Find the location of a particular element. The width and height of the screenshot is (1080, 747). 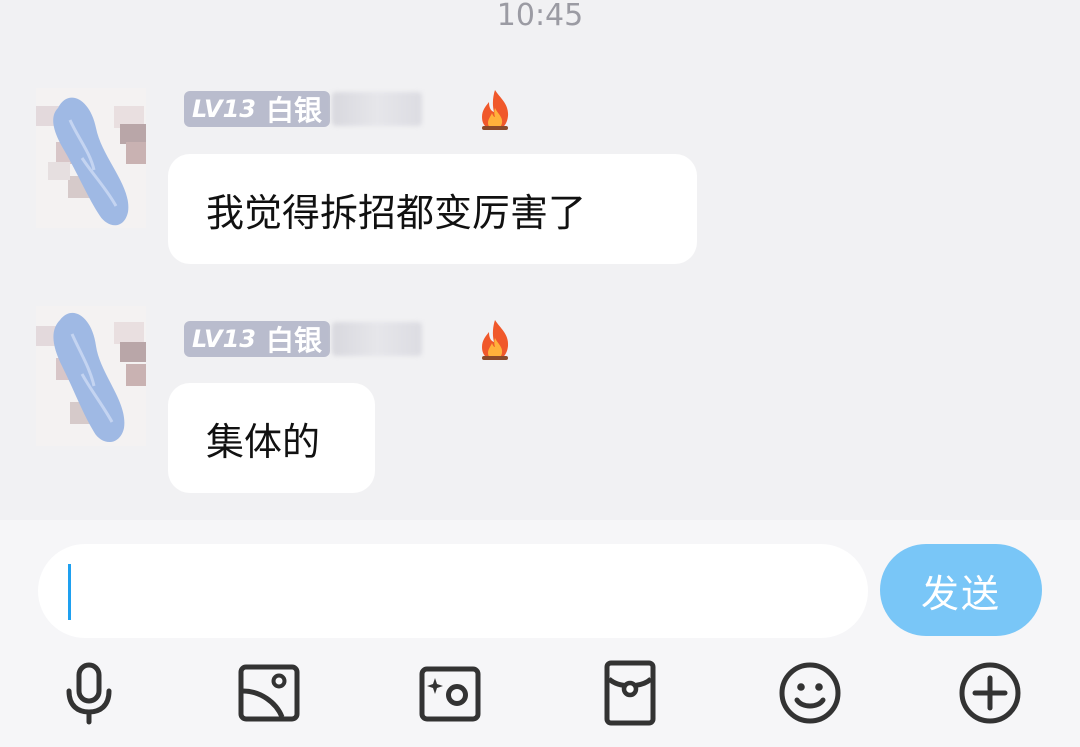

more-button is located at coordinates (990, 693).